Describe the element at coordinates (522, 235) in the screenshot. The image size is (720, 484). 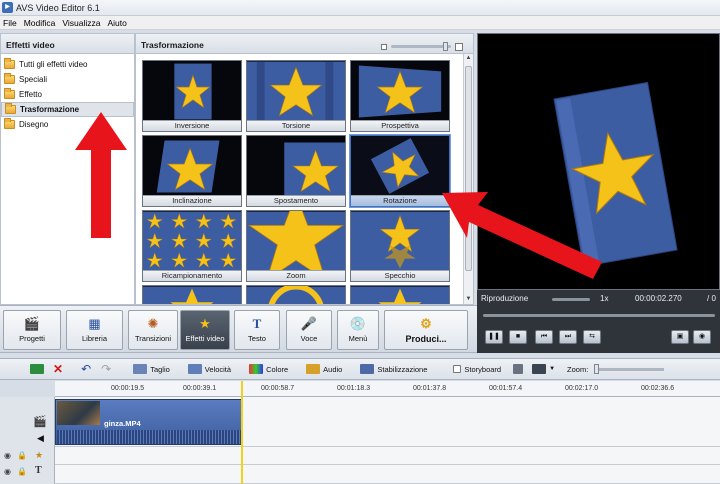
I see `red-arrow-diagonal` at that location.